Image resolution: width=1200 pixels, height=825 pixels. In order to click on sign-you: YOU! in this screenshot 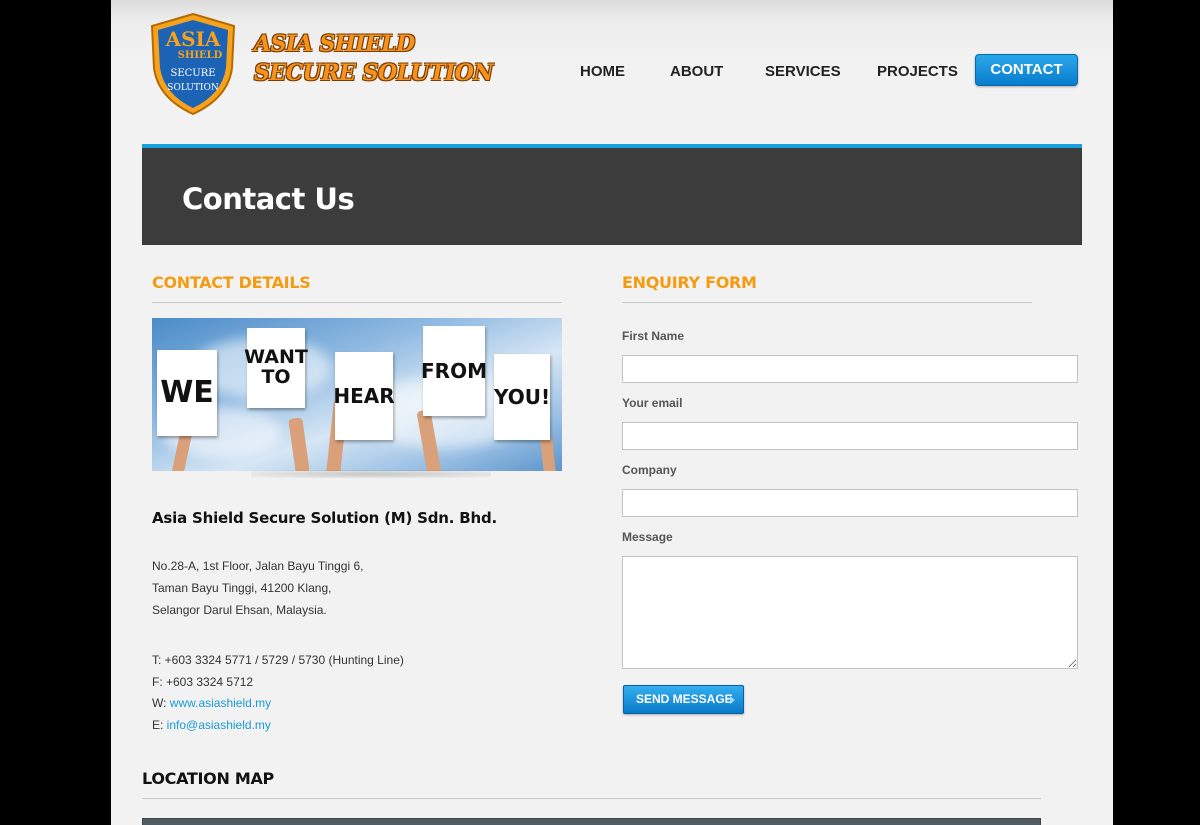, I will do `click(522, 397)`.